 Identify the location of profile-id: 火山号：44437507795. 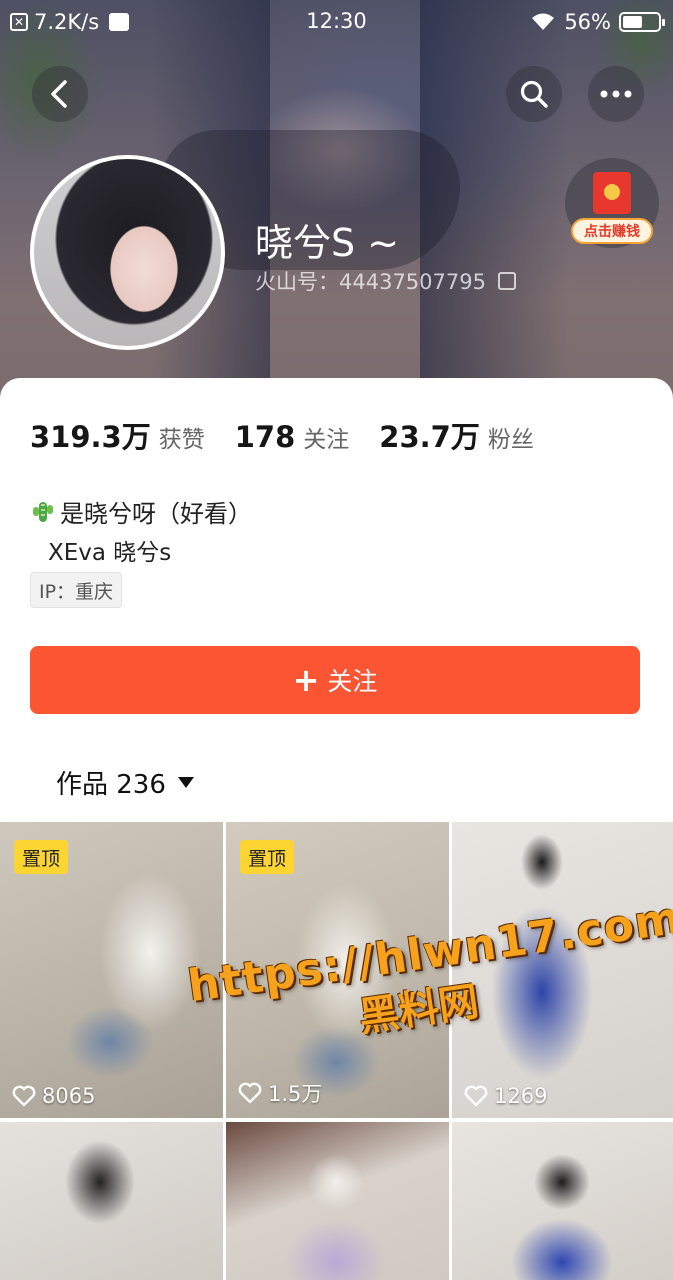
(385, 281).